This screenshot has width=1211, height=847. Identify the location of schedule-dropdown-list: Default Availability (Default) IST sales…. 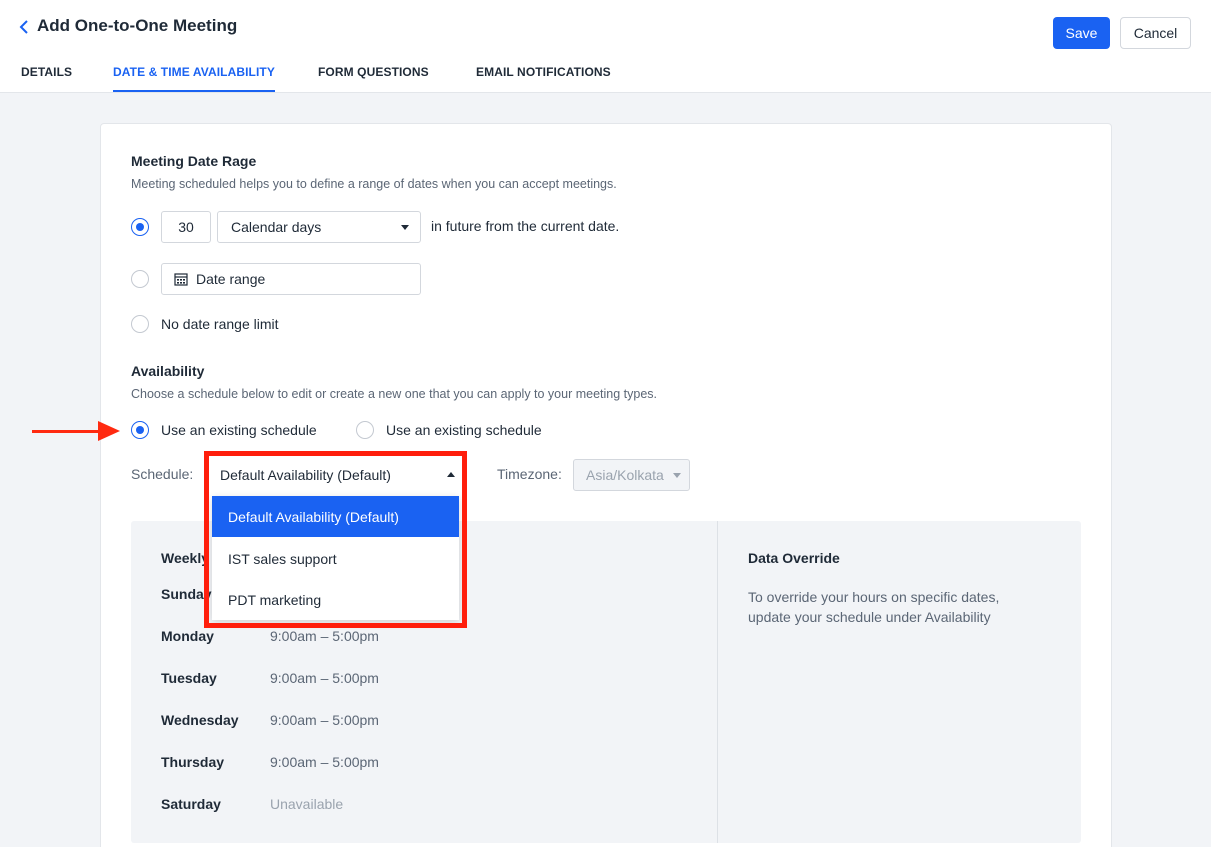
(335, 558).